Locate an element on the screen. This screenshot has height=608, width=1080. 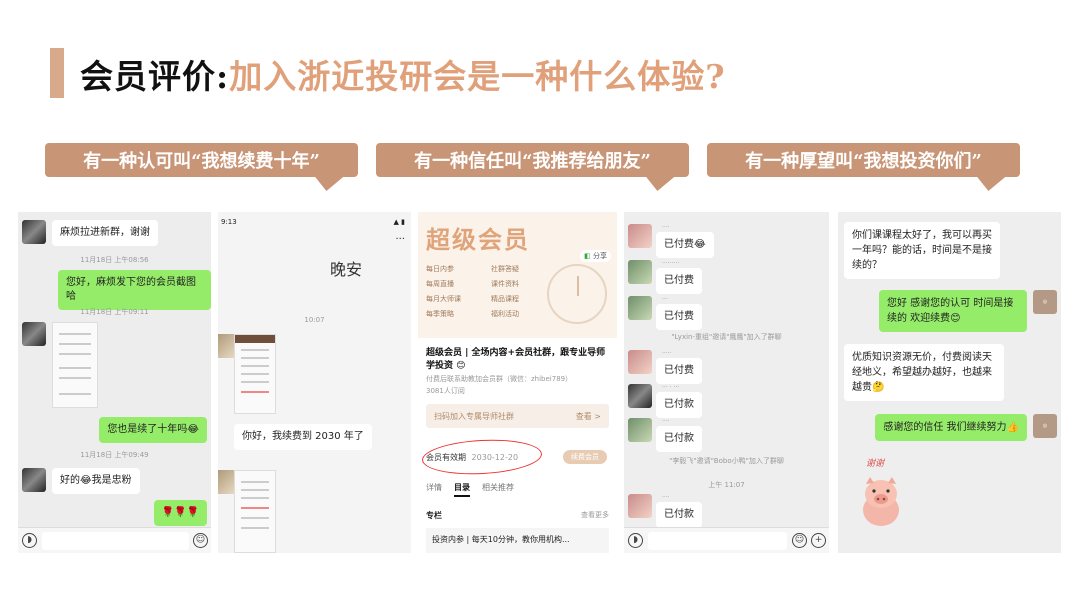
timestamp: 11月18日 上午09:49 is located at coordinates (114, 455).